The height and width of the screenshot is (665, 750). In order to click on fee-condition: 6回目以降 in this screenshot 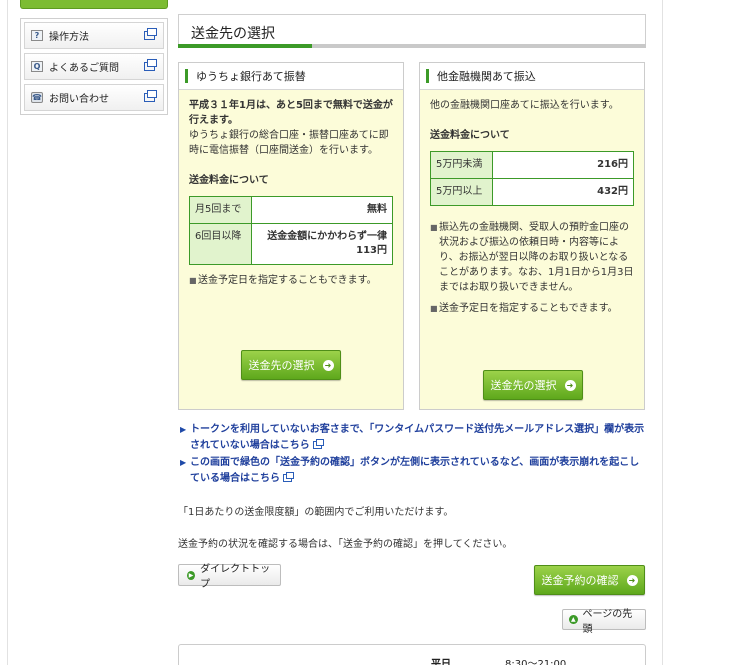, I will do `click(220, 244)`.